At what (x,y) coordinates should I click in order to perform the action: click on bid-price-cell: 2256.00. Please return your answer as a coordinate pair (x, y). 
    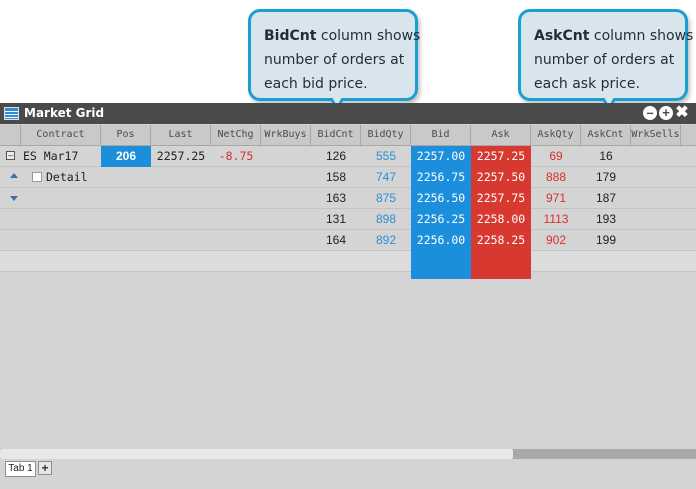
    Looking at the image, I should click on (441, 240).